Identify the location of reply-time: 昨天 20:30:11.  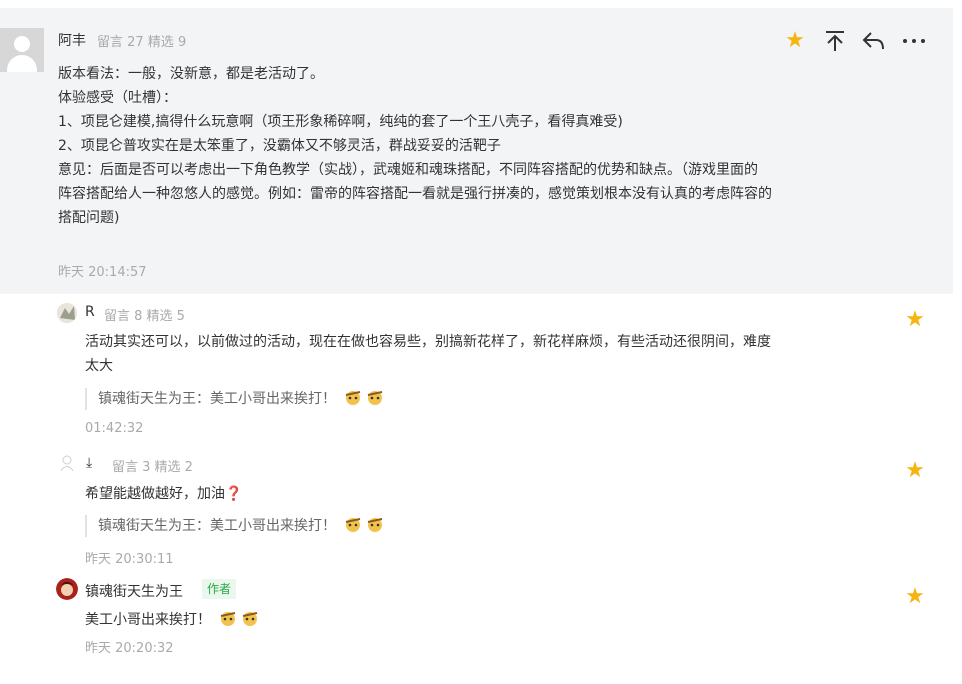
(129, 559).